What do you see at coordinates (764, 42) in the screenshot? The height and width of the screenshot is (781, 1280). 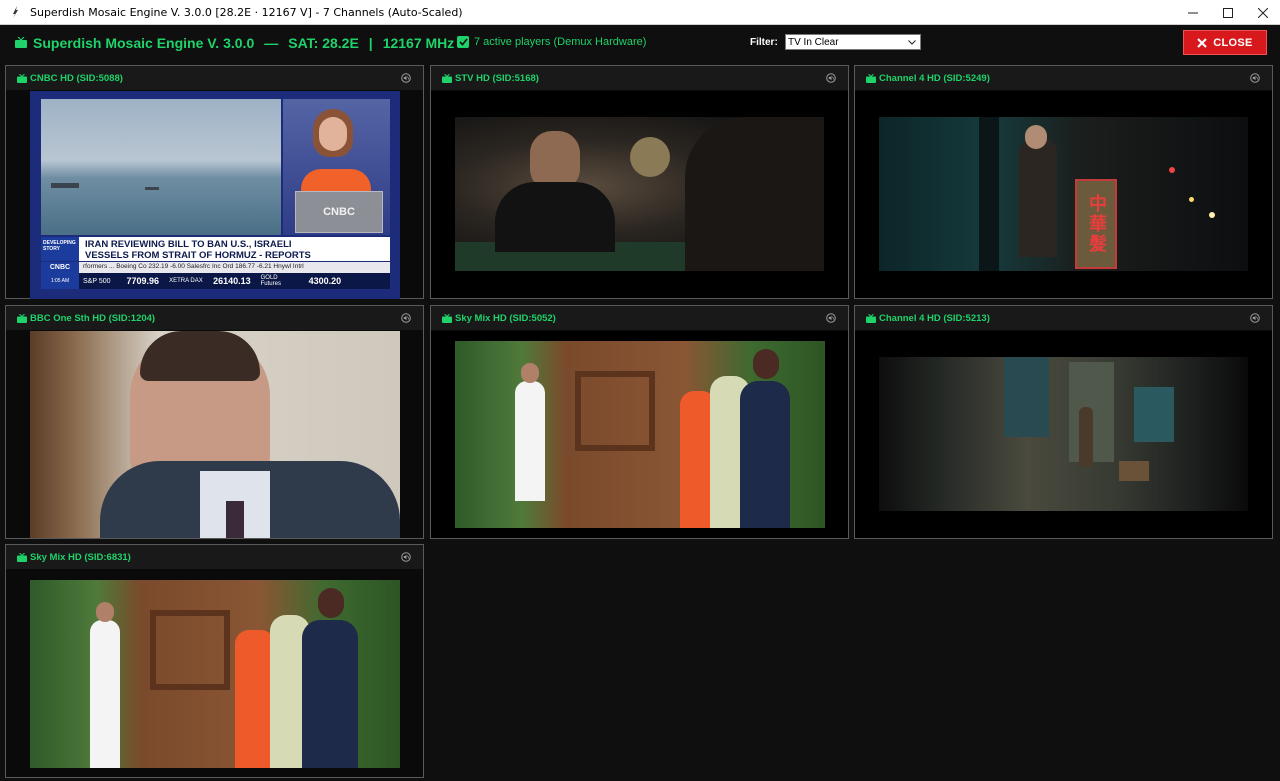 I see `filter-label: Filter:` at bounding box center [764, 42].